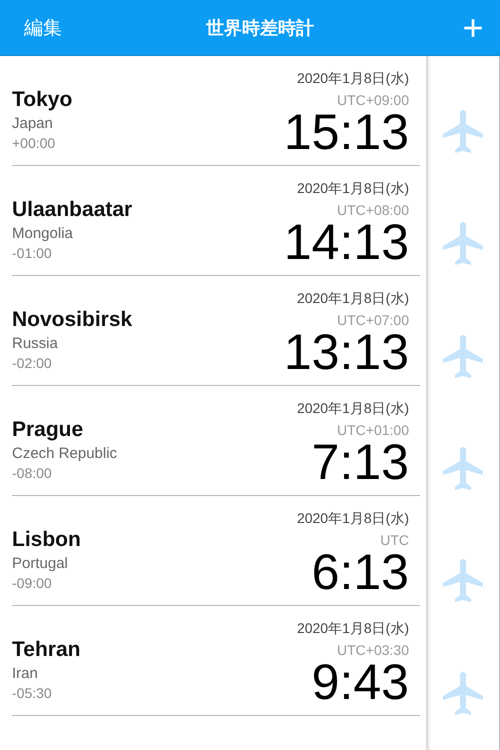  I want to click on add-button: +, so click(473, 28).